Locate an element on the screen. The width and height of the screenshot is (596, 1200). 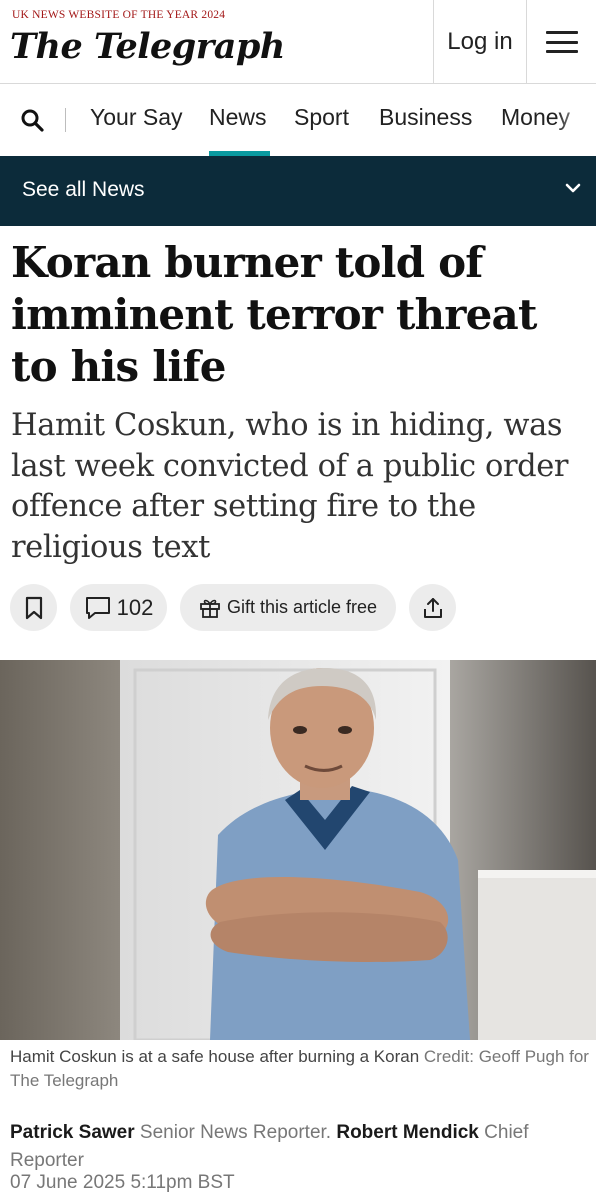
gift-article-label: Gift this article free is located at coordinates (302, 607).